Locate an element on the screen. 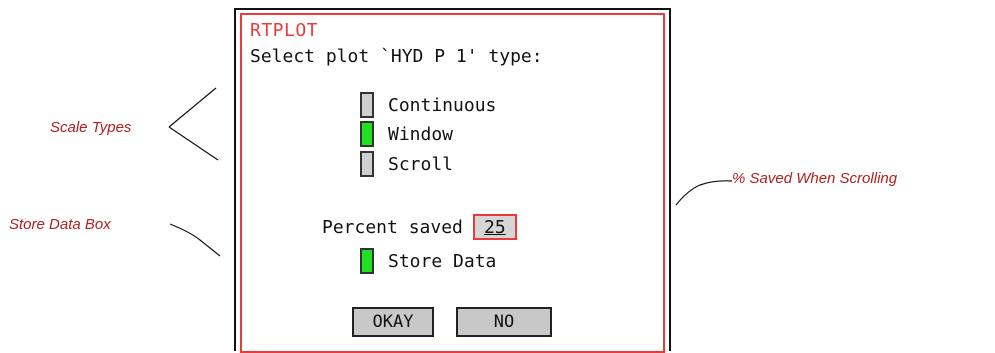  percent-saved-row: Percent saved 25 is located at coordinates (419, 227).